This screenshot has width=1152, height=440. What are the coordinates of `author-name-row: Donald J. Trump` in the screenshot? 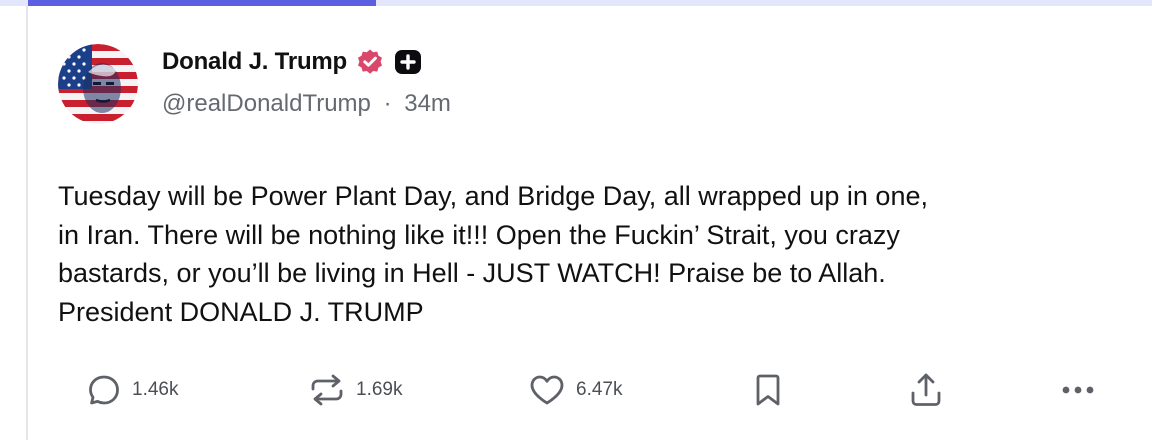 It's located at (292, 62).